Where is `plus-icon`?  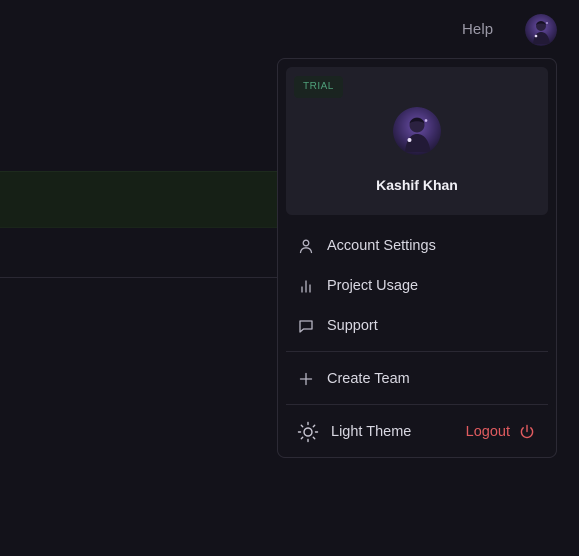
plus-icon is located at coordinates (306, 379).